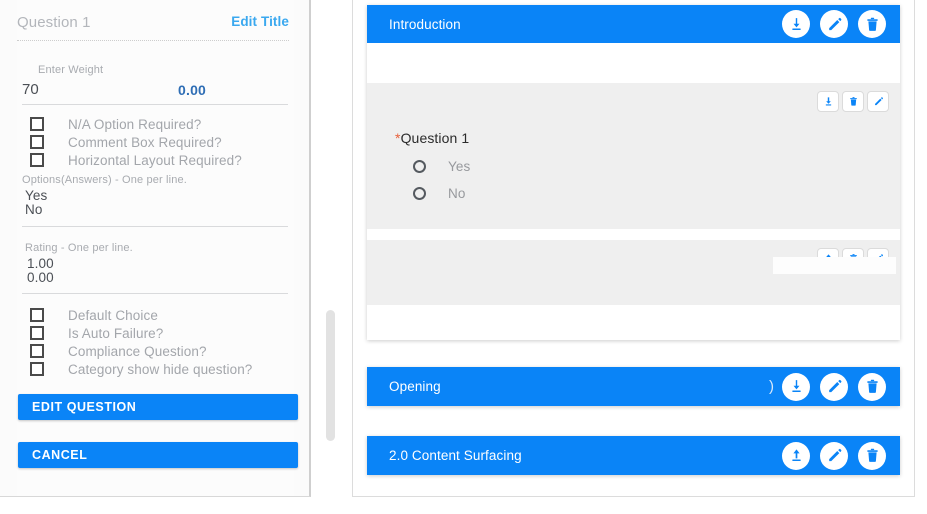  I want to click on checkbox-row-auto-failure: Is Auto Failure?, so click(96, 333).